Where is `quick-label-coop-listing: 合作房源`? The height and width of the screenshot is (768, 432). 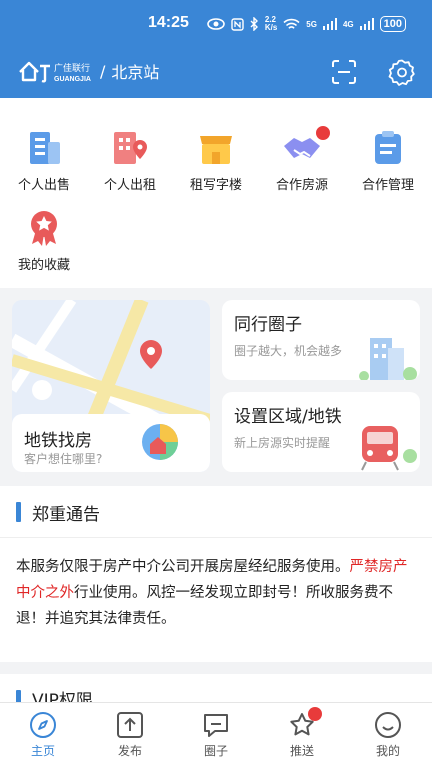
quick-label-coop-listing: 合作房源 is located at coordinates (301, 185).